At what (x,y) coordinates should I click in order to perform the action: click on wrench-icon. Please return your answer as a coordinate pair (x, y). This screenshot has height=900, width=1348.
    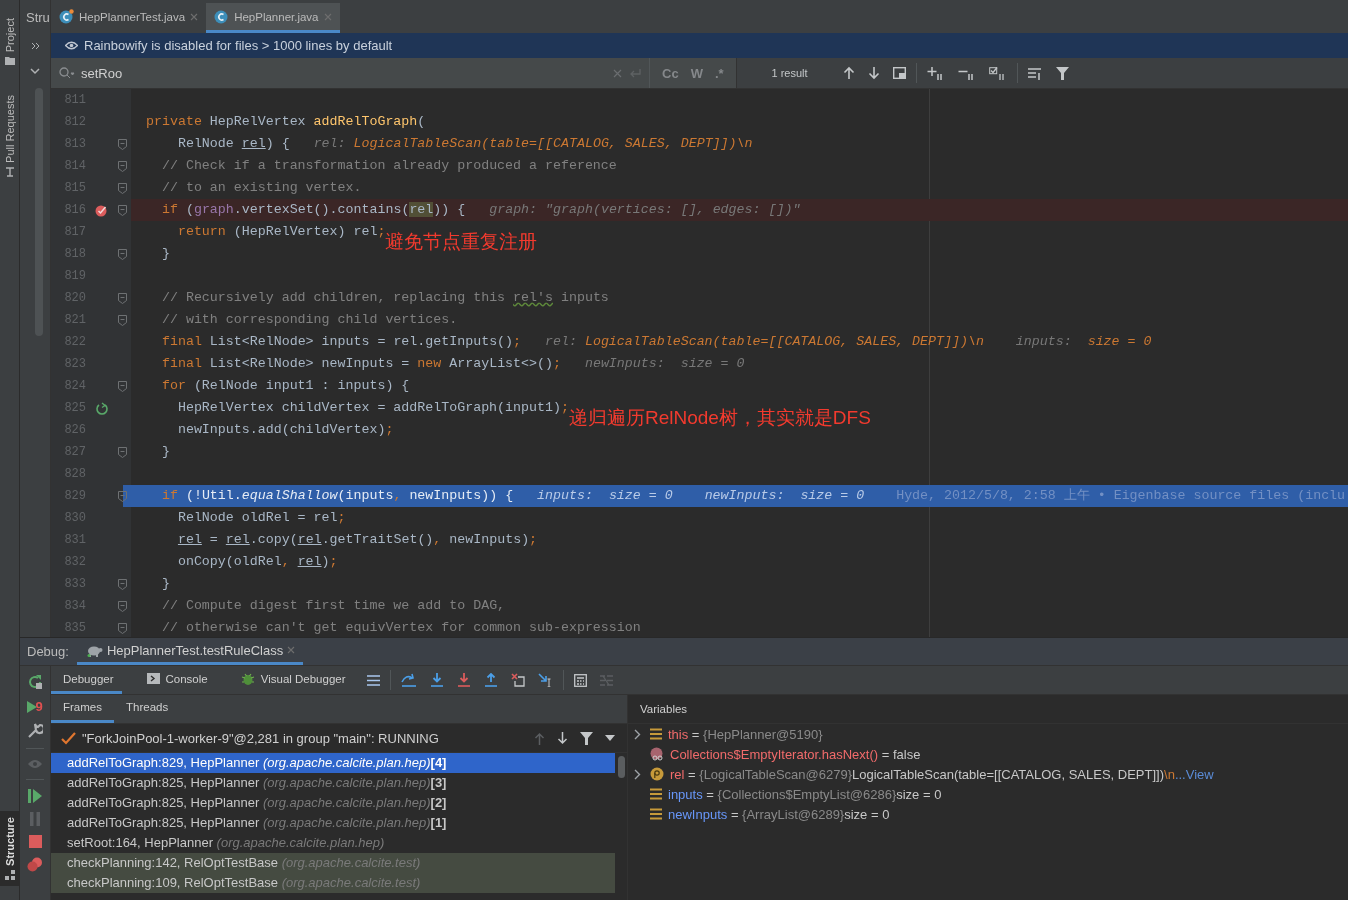
    Looking at the image, I should click on (35, 731).